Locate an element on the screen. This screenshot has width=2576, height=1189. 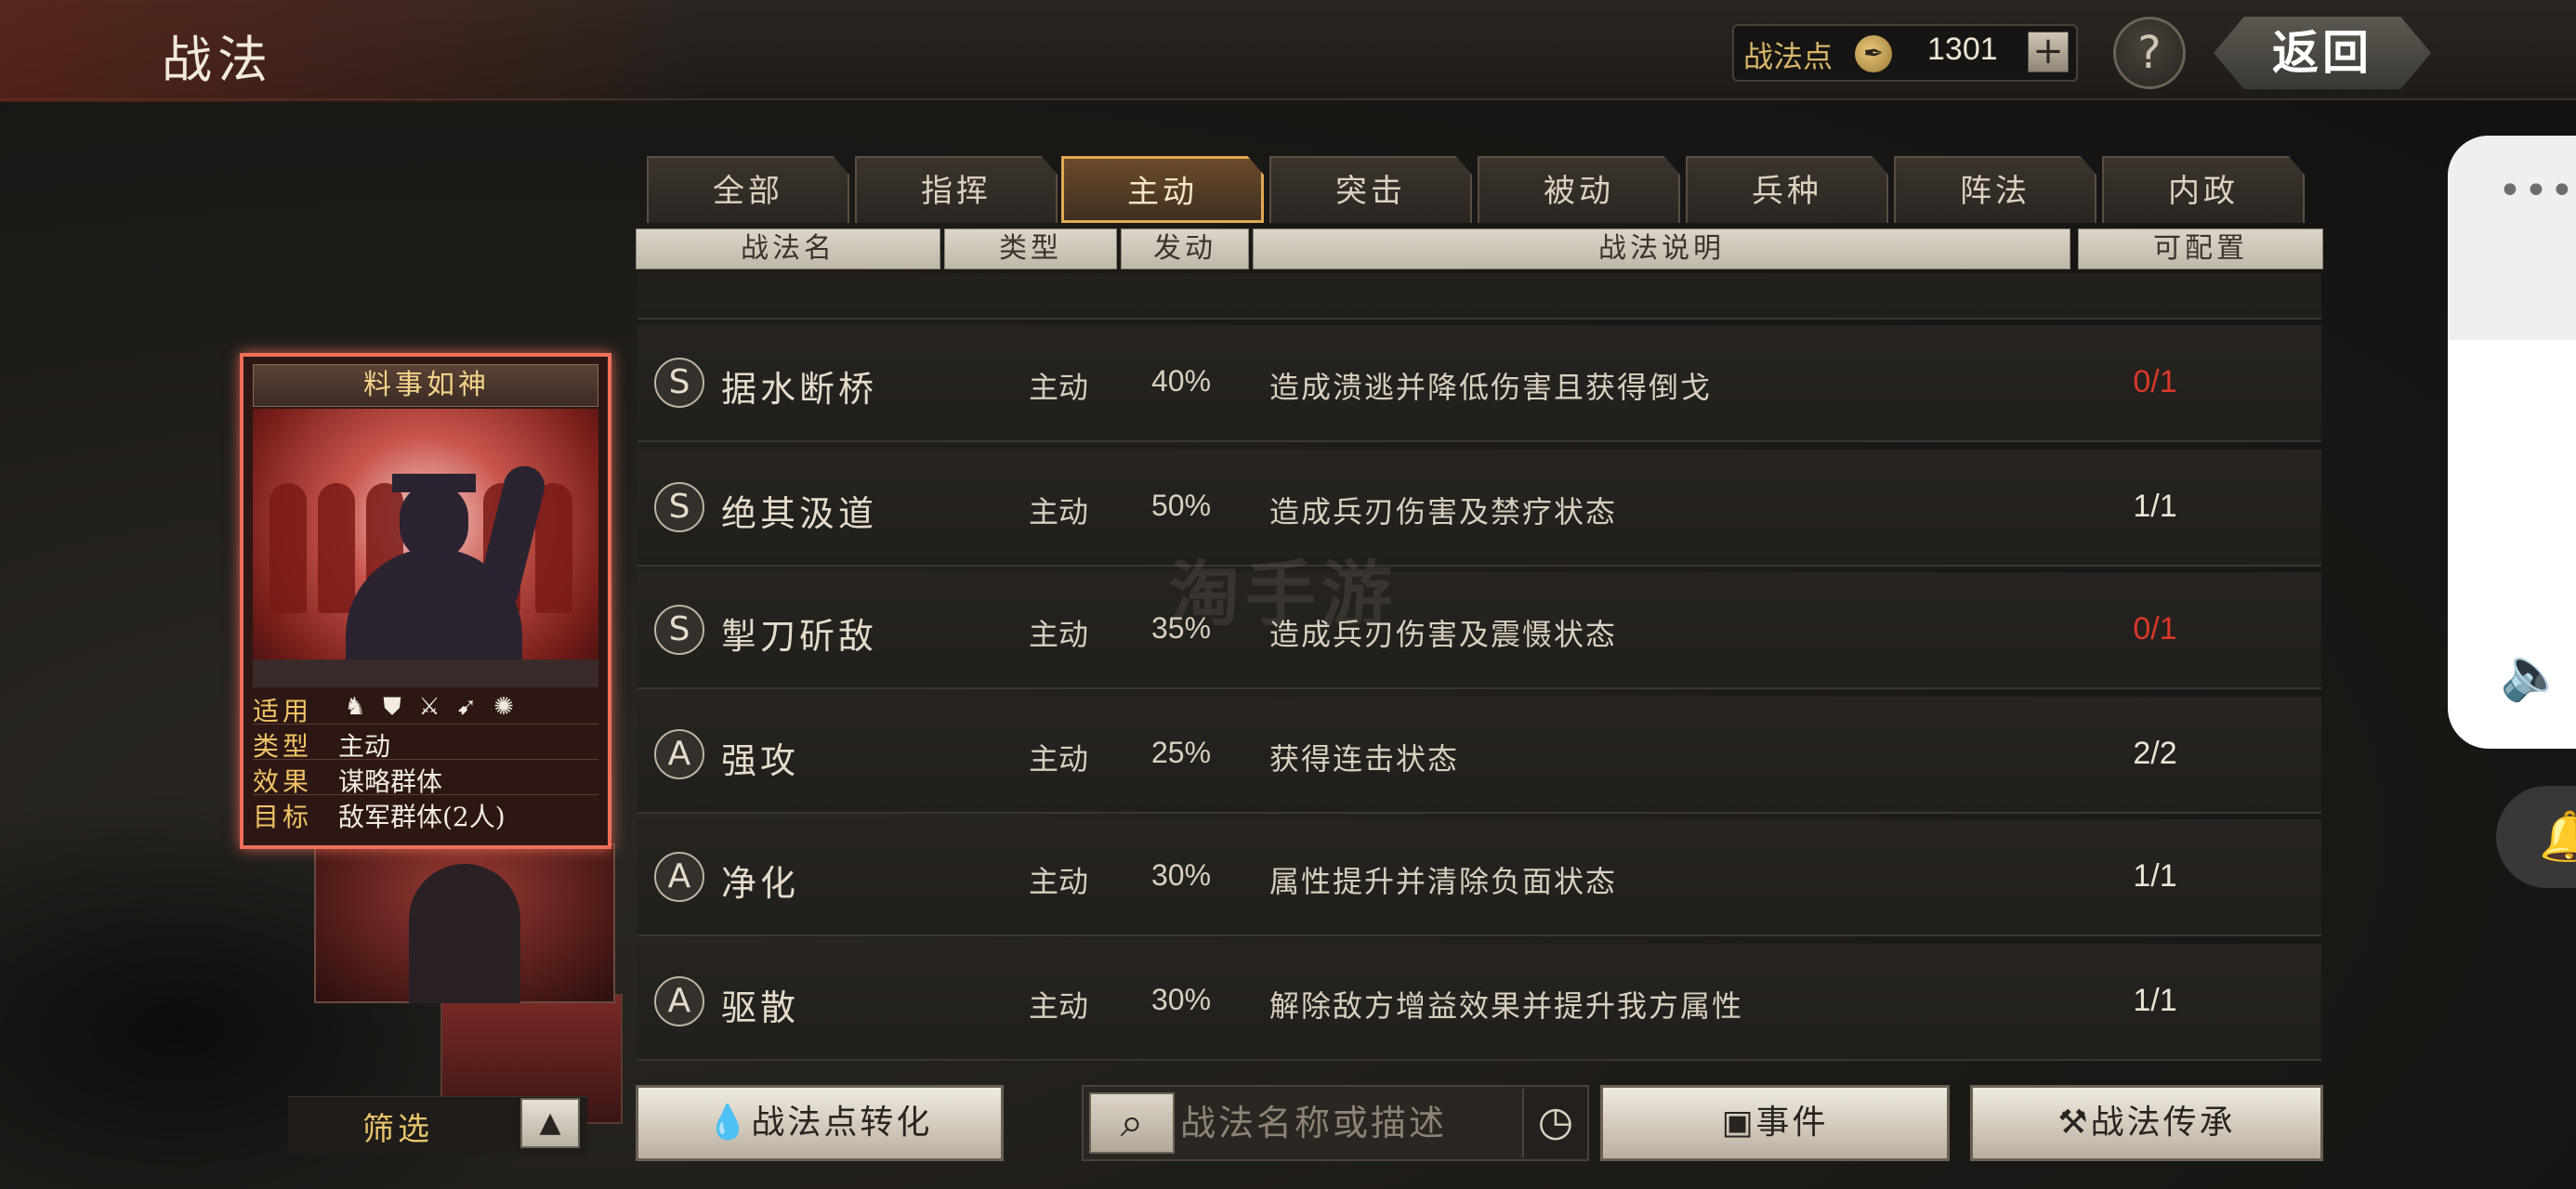
tactic-description: 造成溃逃并降低伤害且获得倒戈 is located at coordinates (1491, 387).